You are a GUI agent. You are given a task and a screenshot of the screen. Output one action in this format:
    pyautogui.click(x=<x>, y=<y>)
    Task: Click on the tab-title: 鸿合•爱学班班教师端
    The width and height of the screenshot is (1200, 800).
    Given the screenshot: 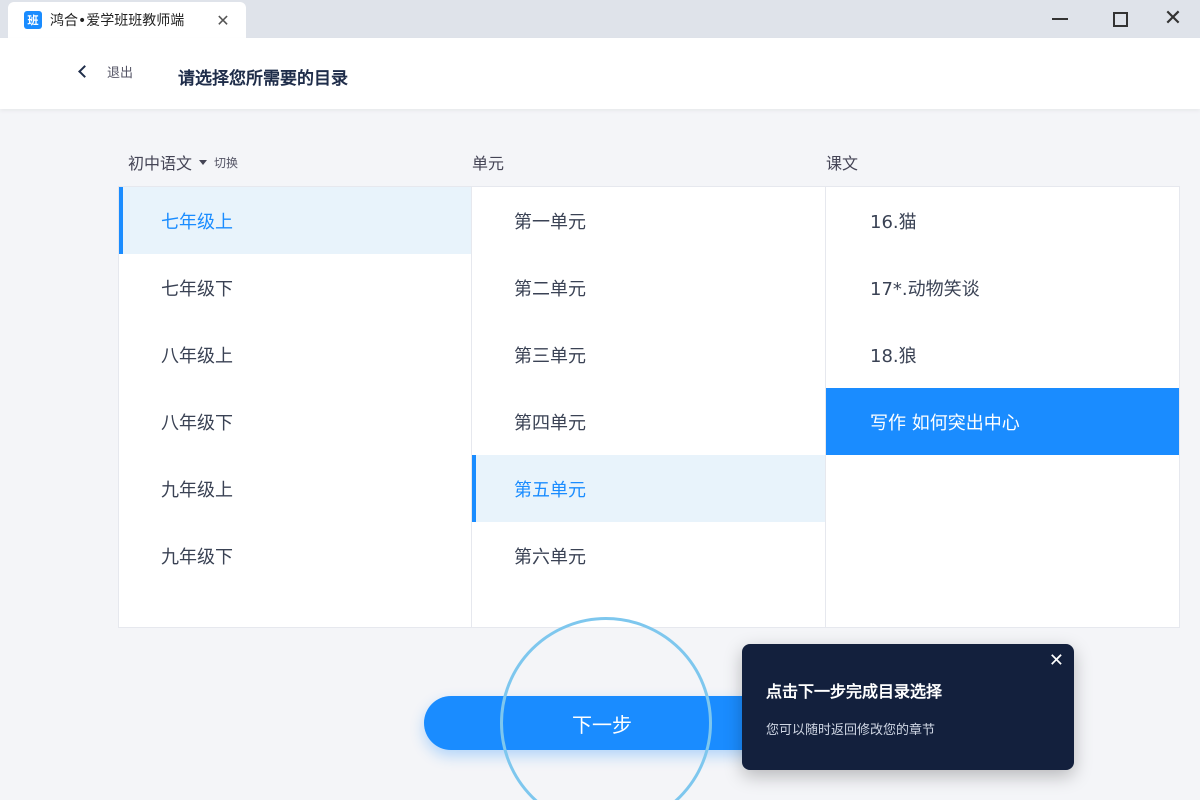 What is the action you would take?
    pyautogui.click(x=117, y=21)
    